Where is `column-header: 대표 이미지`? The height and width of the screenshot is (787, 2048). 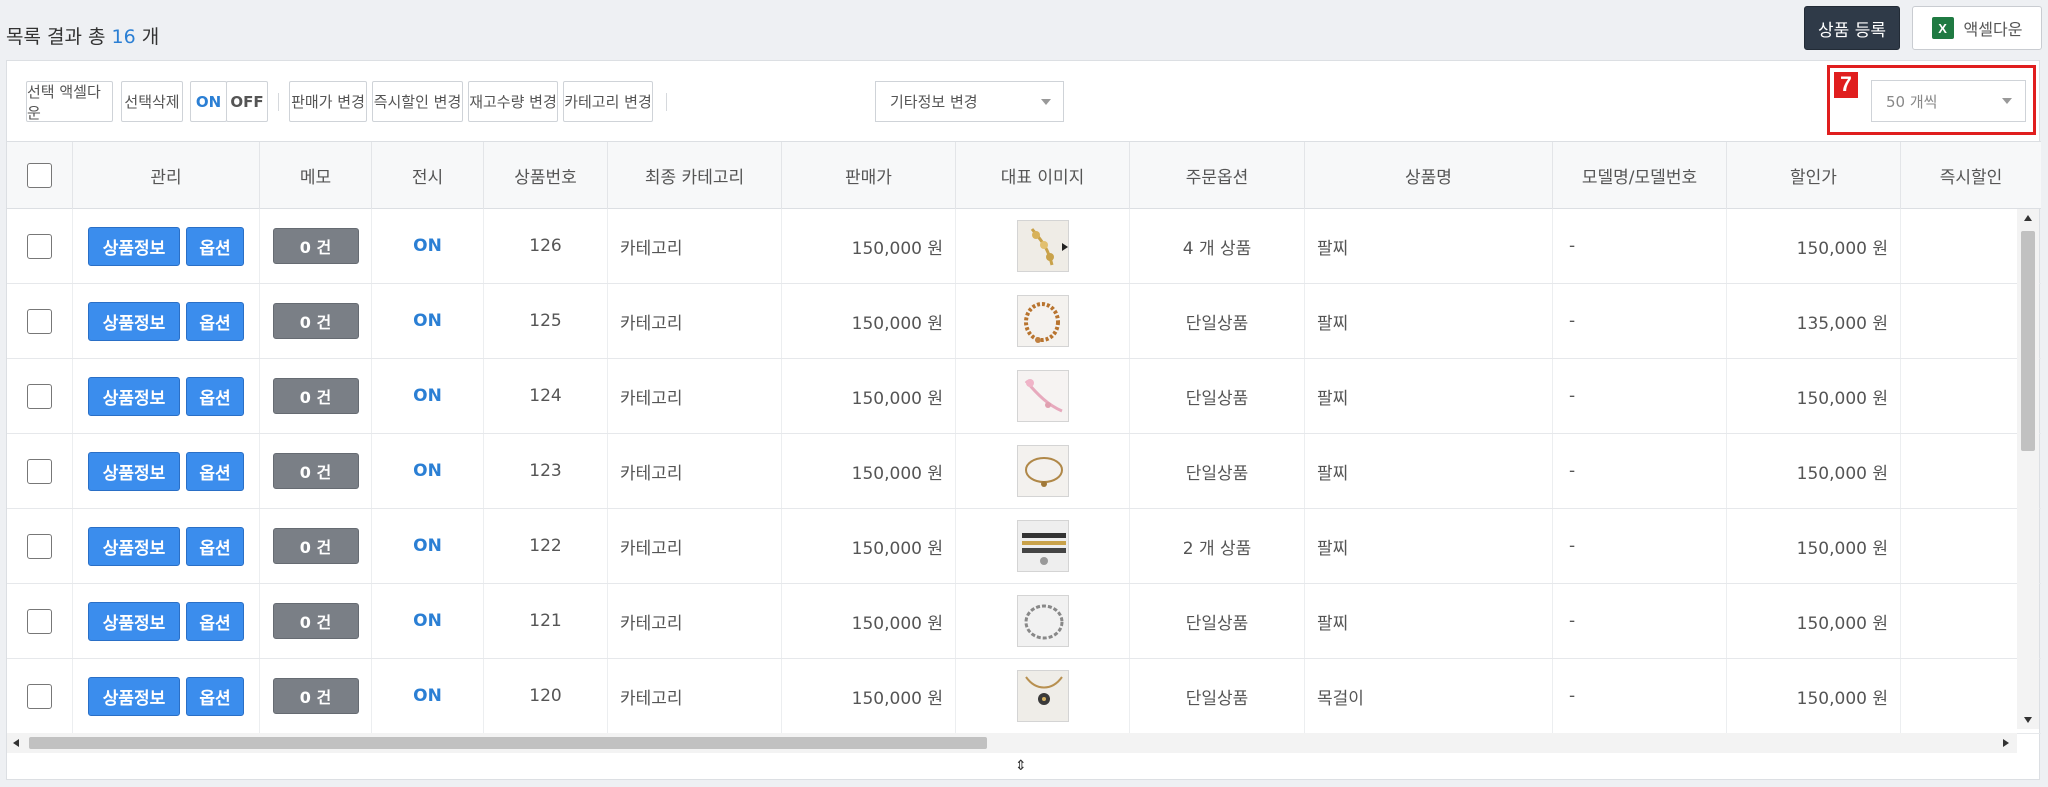
column-header: 대표 이미지 is located at coordinates (1043, 175).